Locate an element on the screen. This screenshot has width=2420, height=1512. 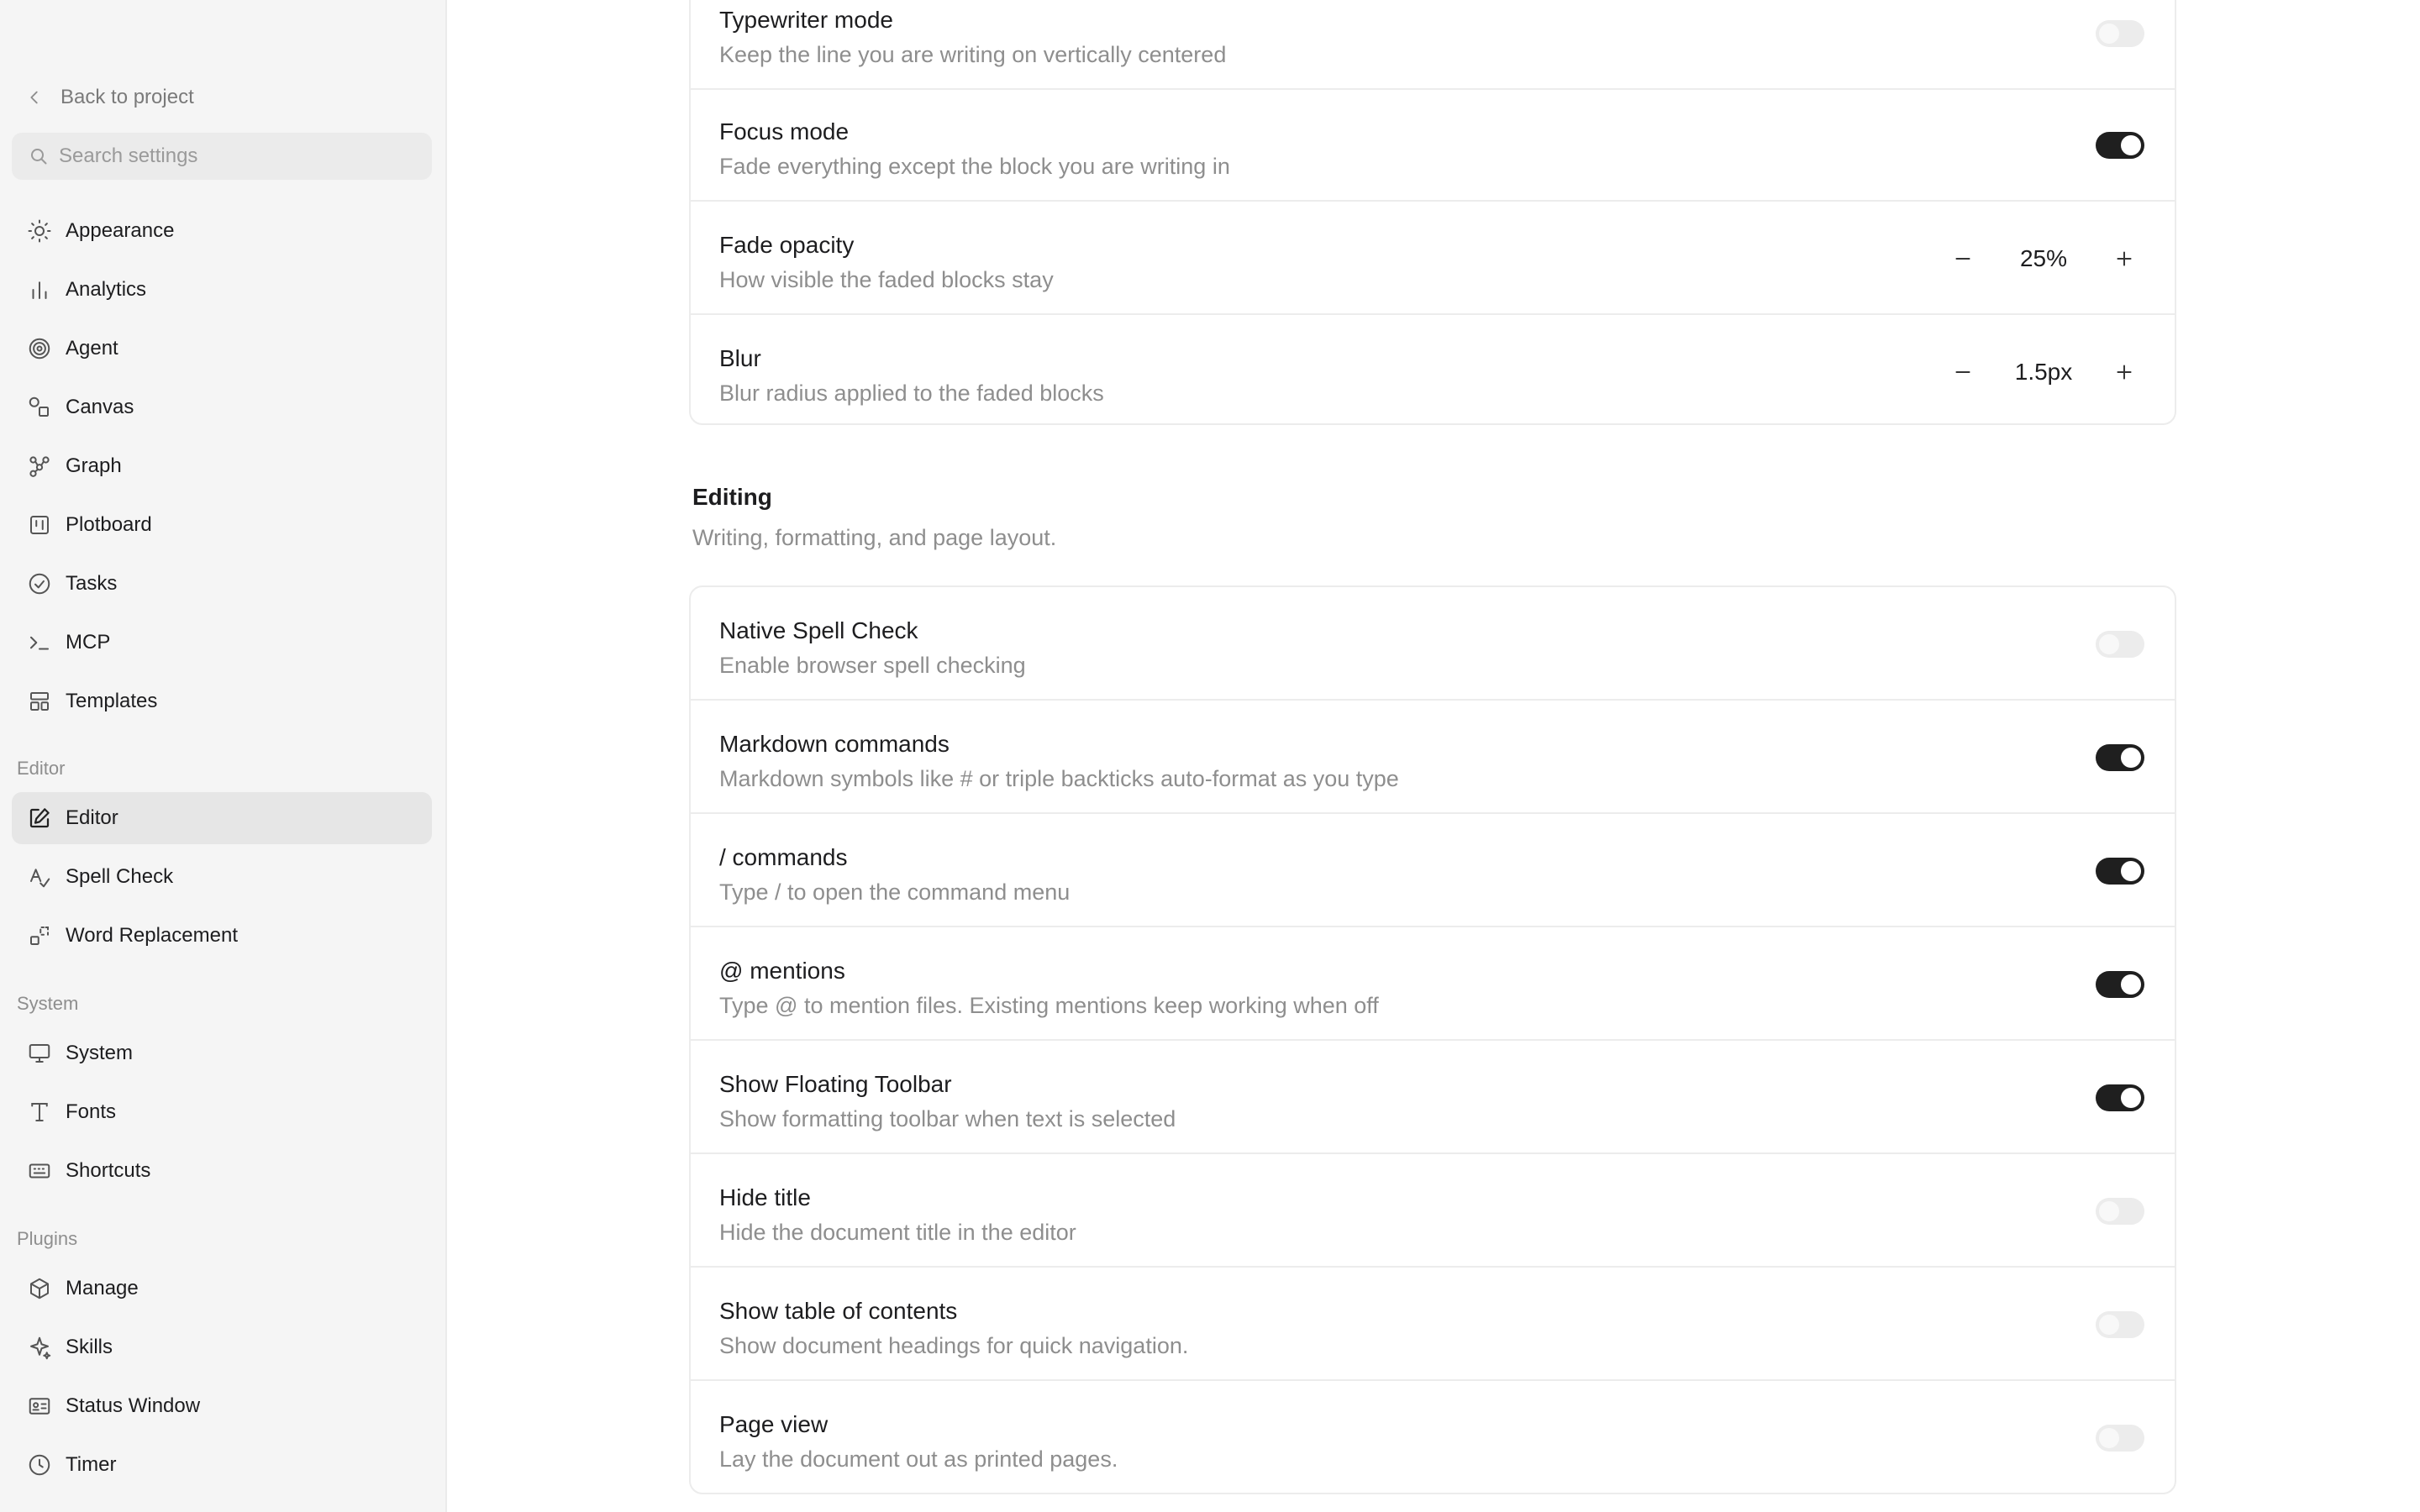
sidebar-item-label: Shortcuts is located at coordinates (109, 1170).